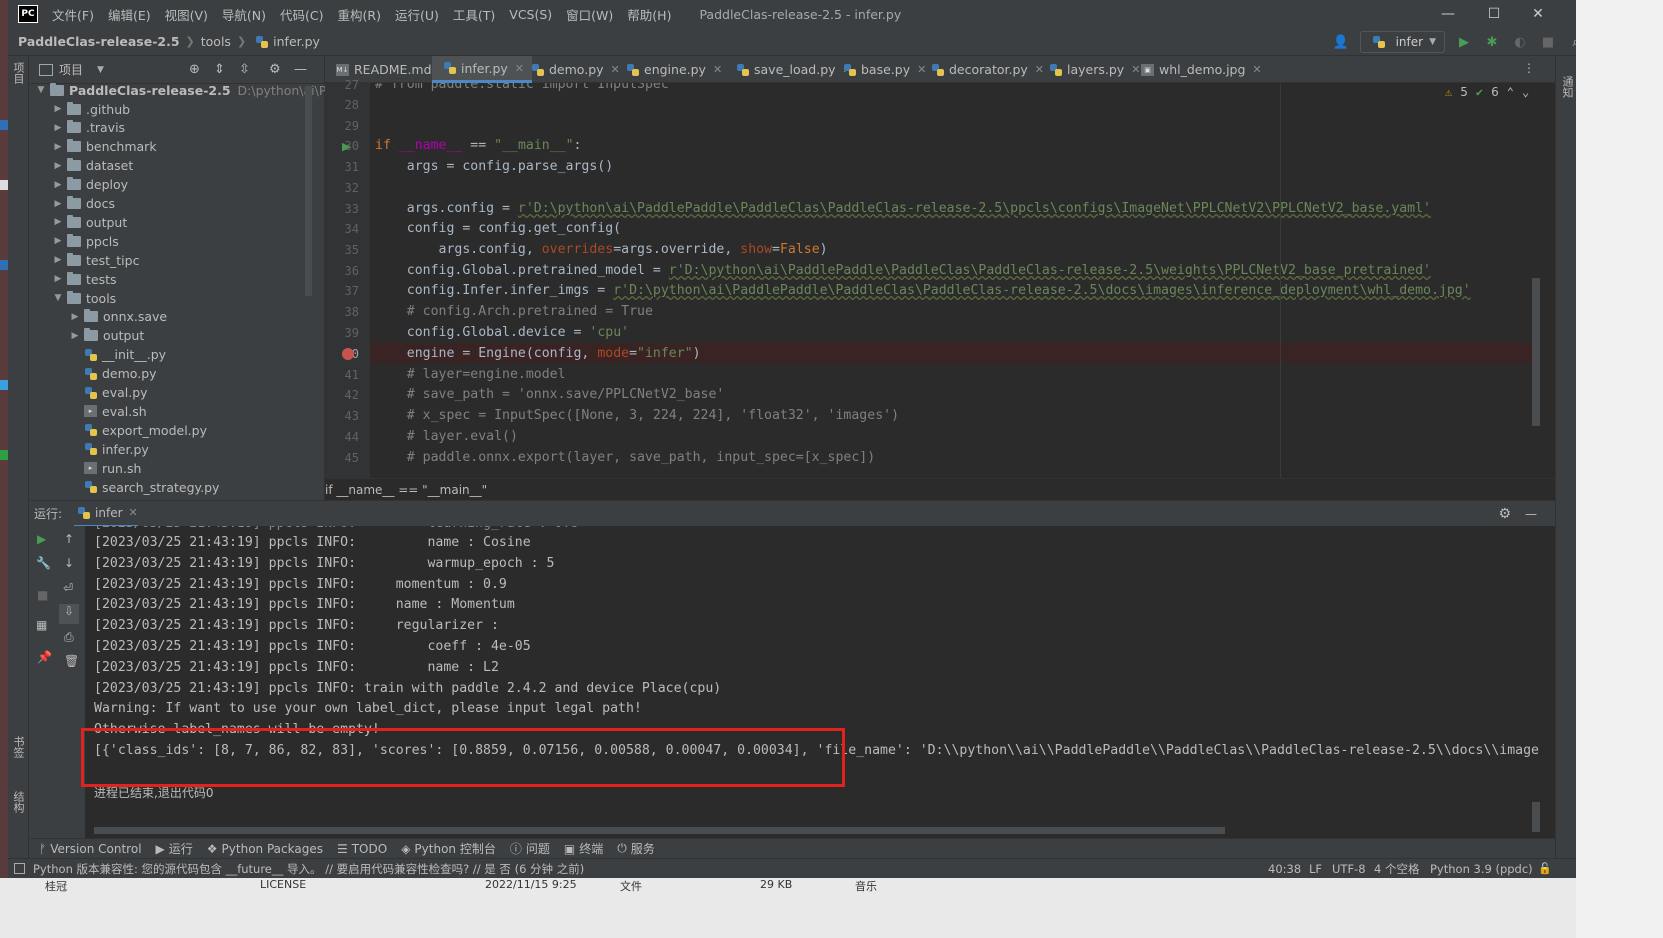 The width and height of the screenshot is (1663, 938). Describe the element at coordinates (19, 868) in the screenshot. I see `toggle-tool-windows-icon` at that location.